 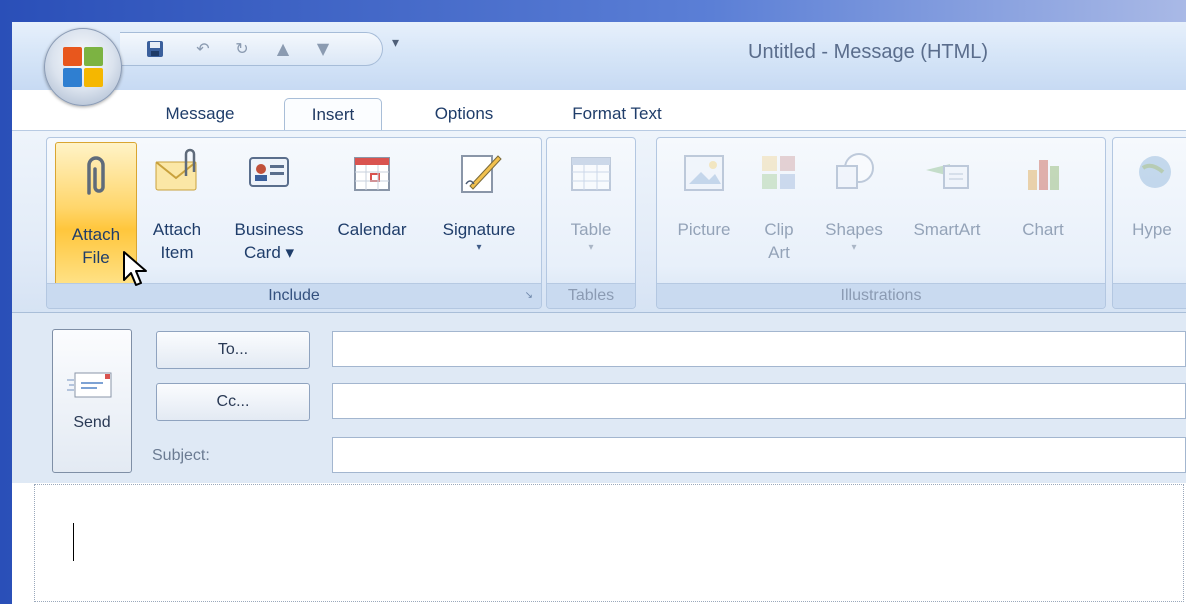 I want to click on hyperlink-label: Hype, so click(x=1152, y=229).